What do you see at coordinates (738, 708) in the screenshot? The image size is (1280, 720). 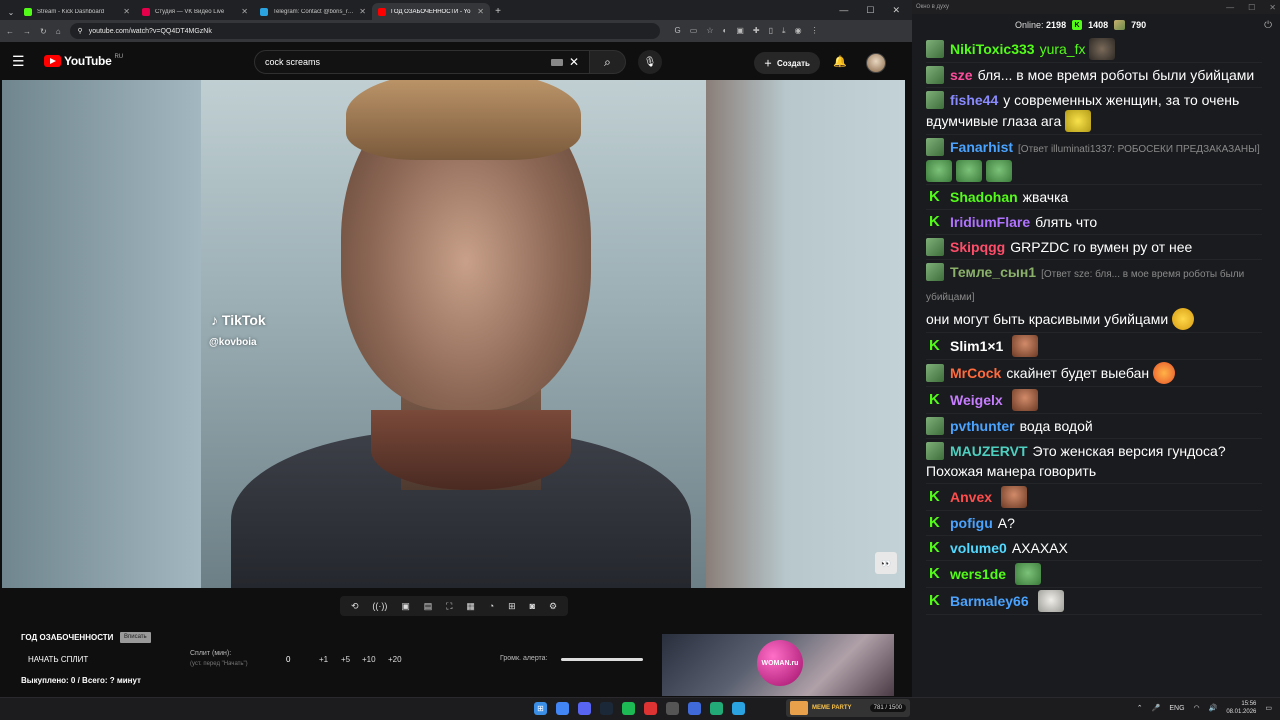 I see `telegram-icon` at bounding box center [738, 708].